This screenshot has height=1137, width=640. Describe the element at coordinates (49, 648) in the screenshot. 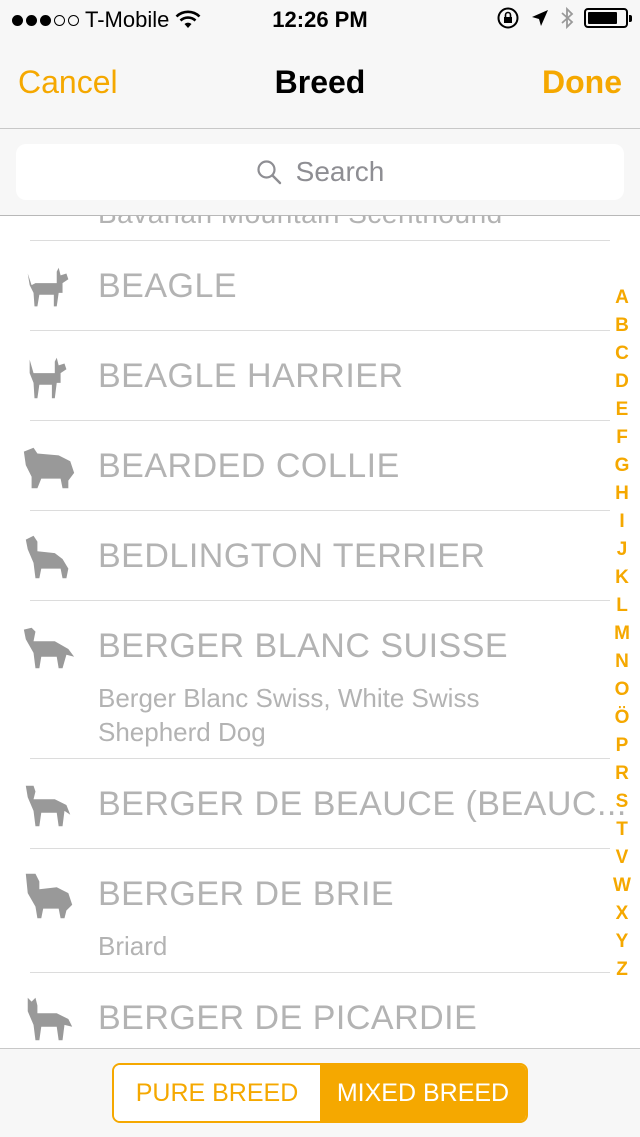

I see `berger-blanc-suisse-dog-icon` at that location.